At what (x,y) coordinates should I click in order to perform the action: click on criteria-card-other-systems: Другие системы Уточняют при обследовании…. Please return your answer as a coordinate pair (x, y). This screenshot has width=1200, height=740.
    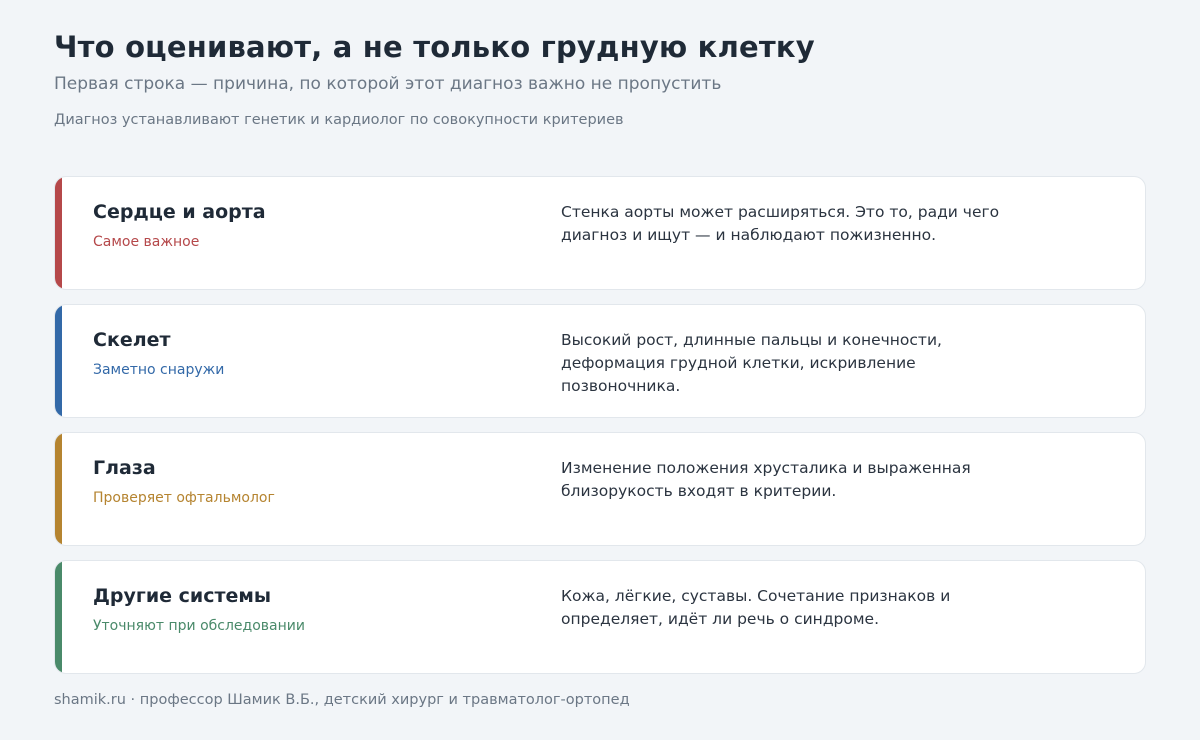
    Looking at the image, I should click on (600, 617).